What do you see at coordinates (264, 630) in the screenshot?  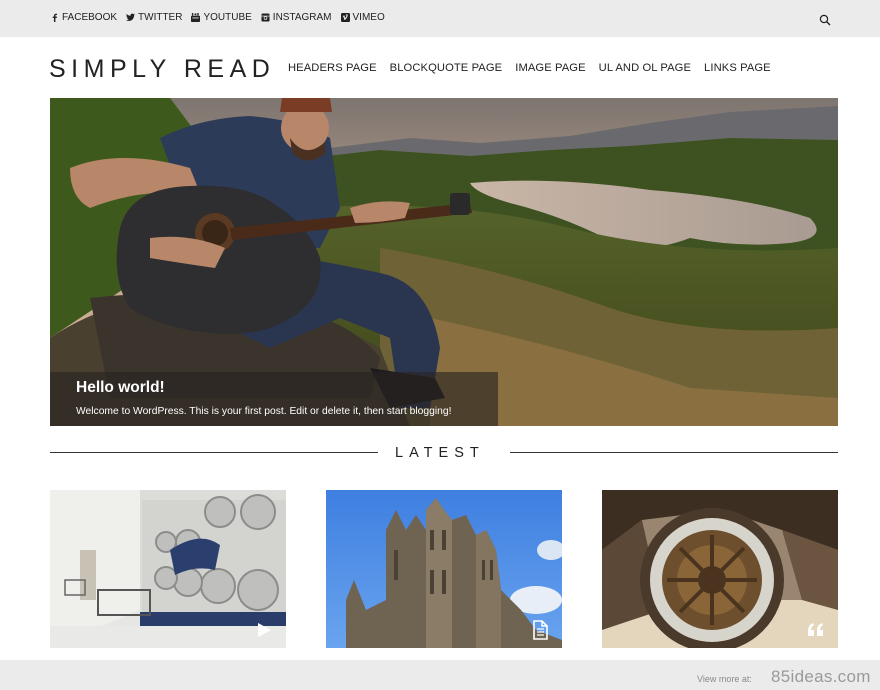 I see `play-icon` at bounding box center [264, 630].